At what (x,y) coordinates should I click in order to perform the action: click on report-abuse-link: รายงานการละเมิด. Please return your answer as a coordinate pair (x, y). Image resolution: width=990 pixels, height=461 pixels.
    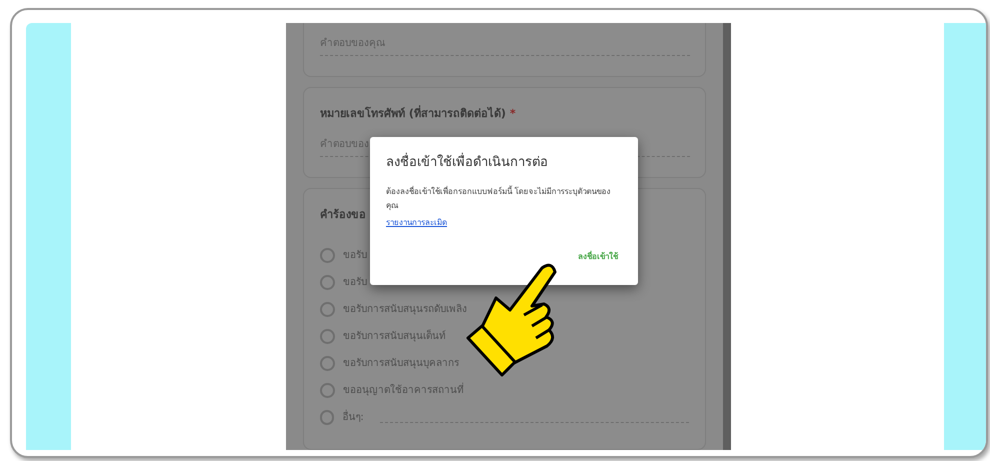
    Looking at the image, I should click on (416, 222).